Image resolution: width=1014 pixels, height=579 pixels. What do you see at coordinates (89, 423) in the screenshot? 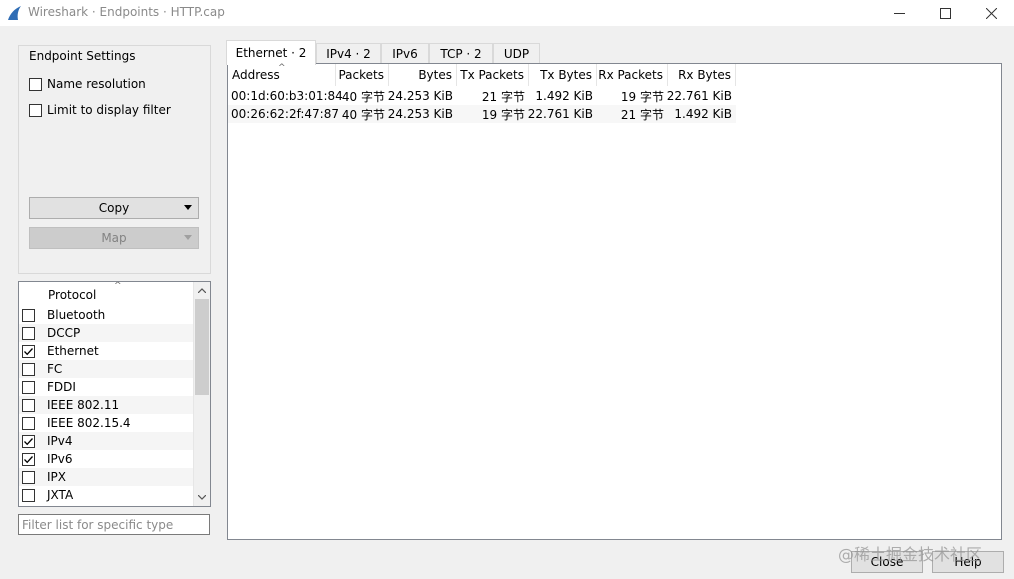
I see `protocol-name: IEEE 802.15.4` at bounding box center [89, 423].